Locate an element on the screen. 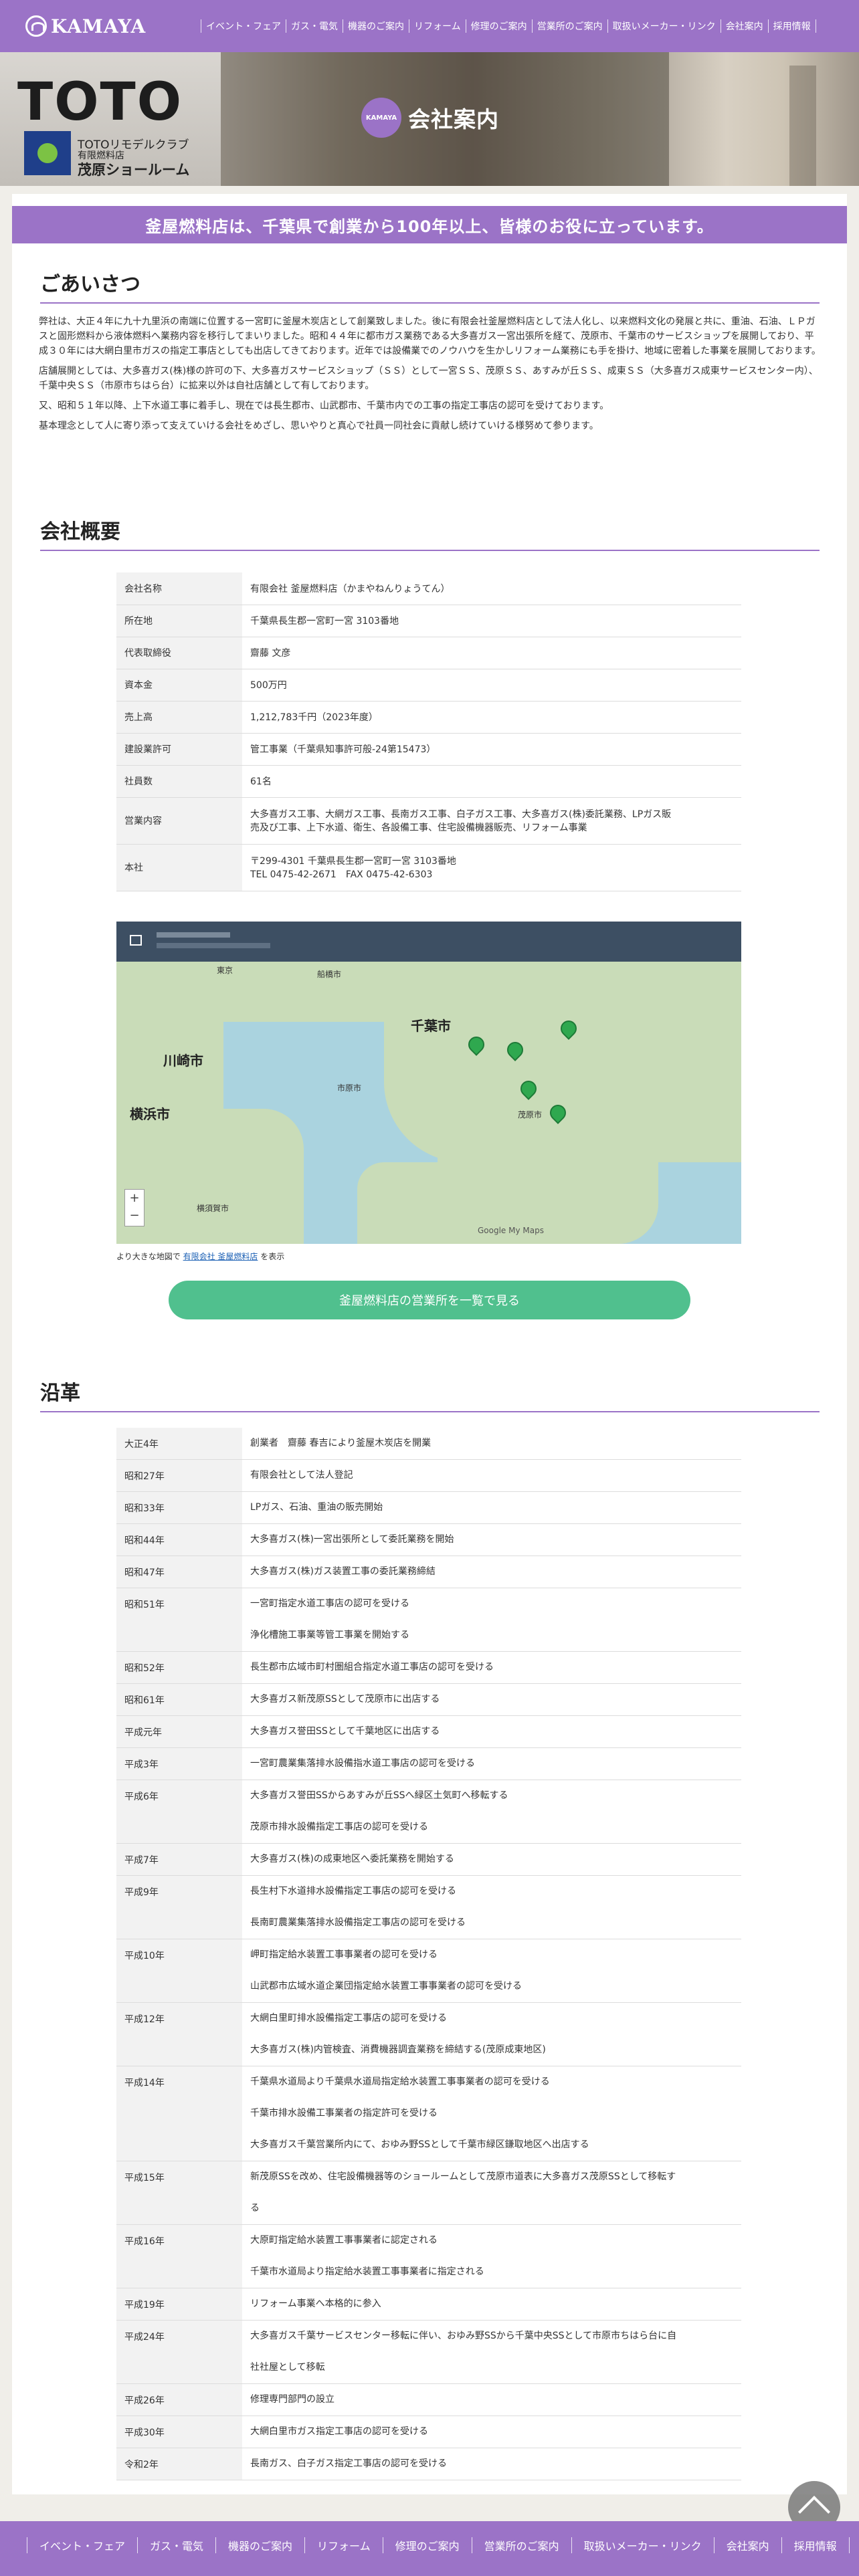 The width and height of the screenshot is (859, 2576). top-nav-link-5: 営業所のご案内 is located at coordinates (569, 26).